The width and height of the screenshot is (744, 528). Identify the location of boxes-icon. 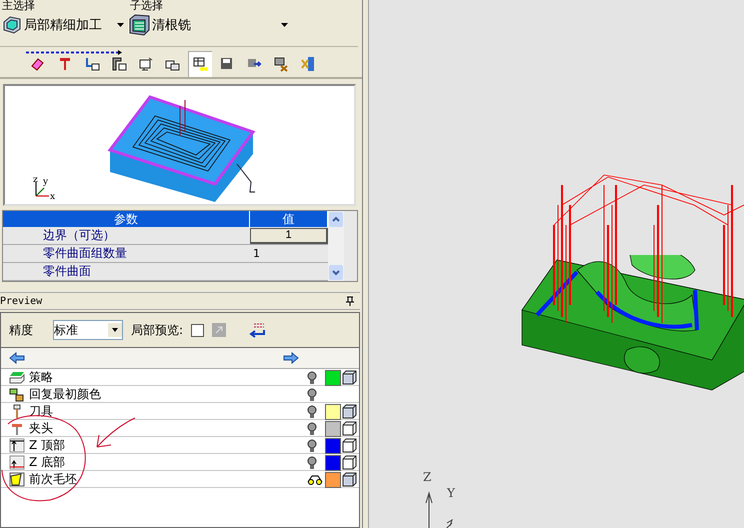
(17, 394).